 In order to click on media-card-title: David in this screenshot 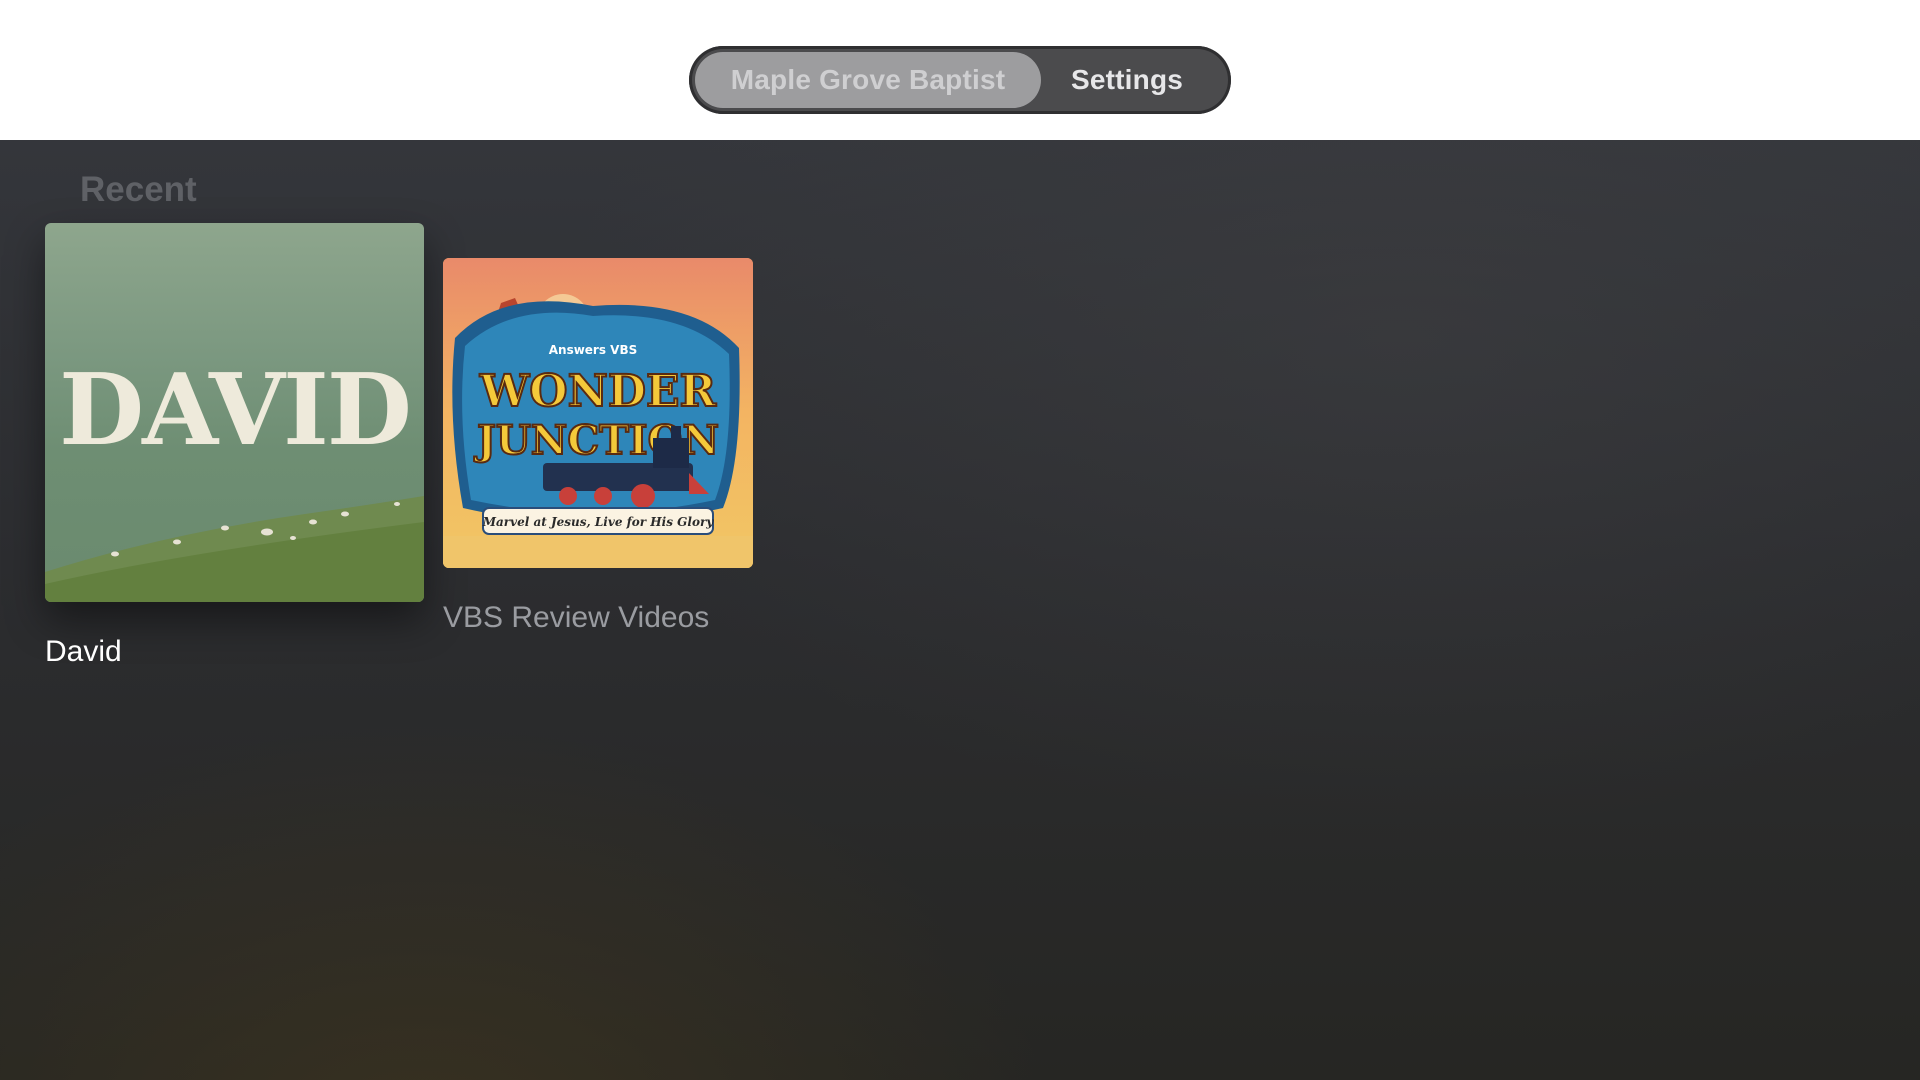, I will do `click(83, 651)`.